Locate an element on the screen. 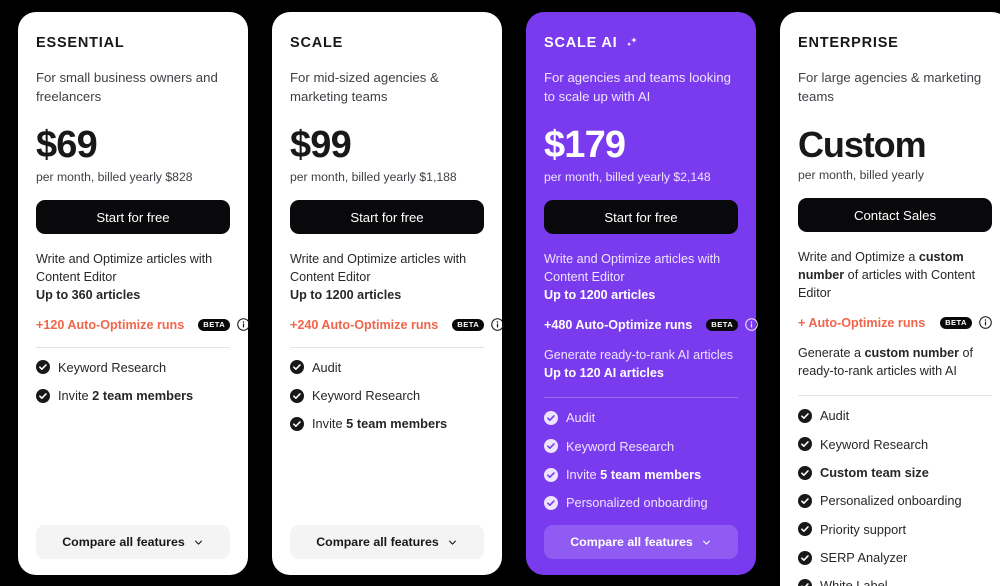 The width and height of the screenshot is (1000, 586). plan-price: $69 is located at coordinates (67, 144).